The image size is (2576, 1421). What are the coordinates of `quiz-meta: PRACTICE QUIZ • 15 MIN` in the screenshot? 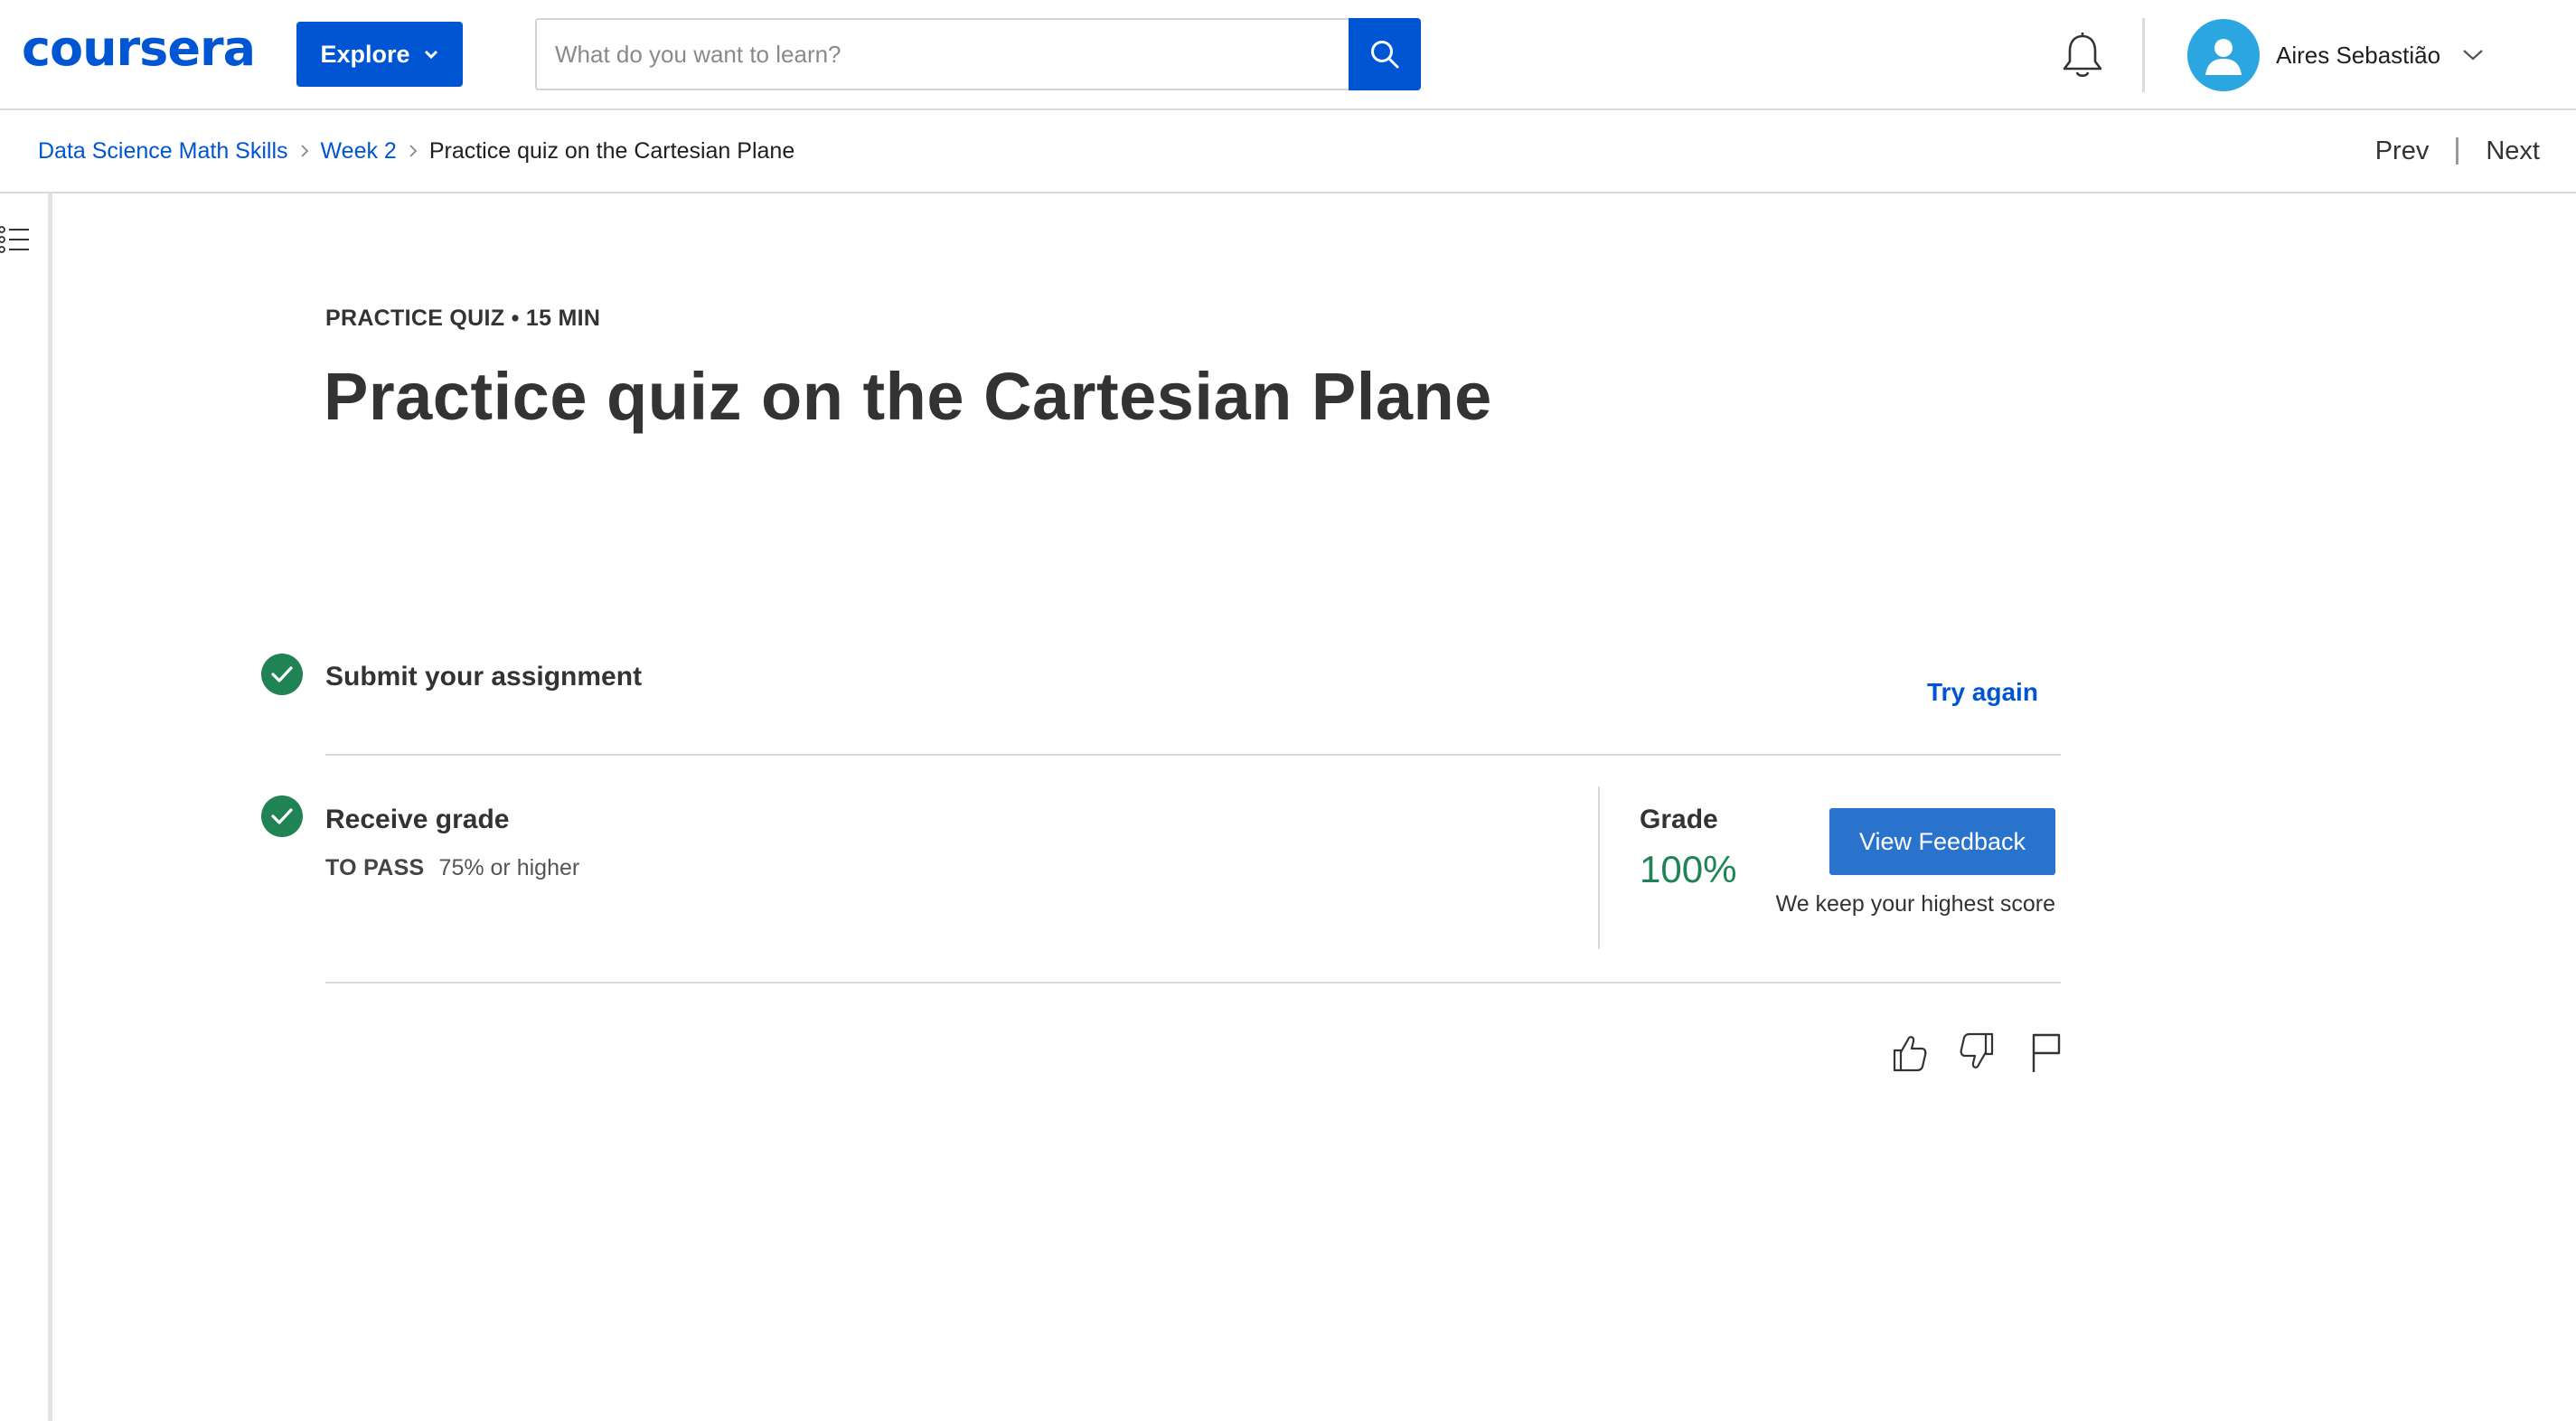 It's located at (463, 318).